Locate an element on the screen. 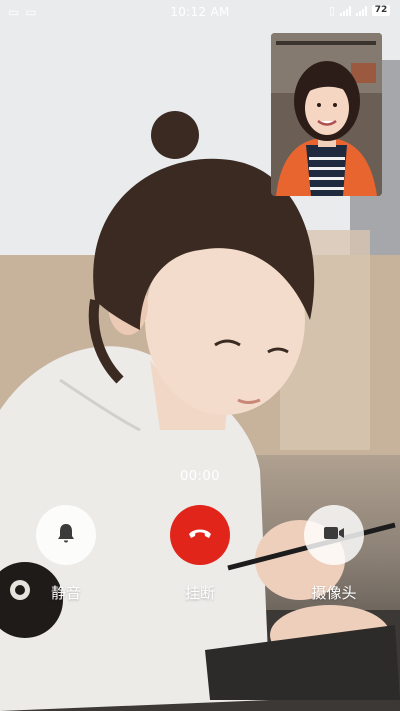  status-right: ▯ 72 is located at coordinates (359, 10).